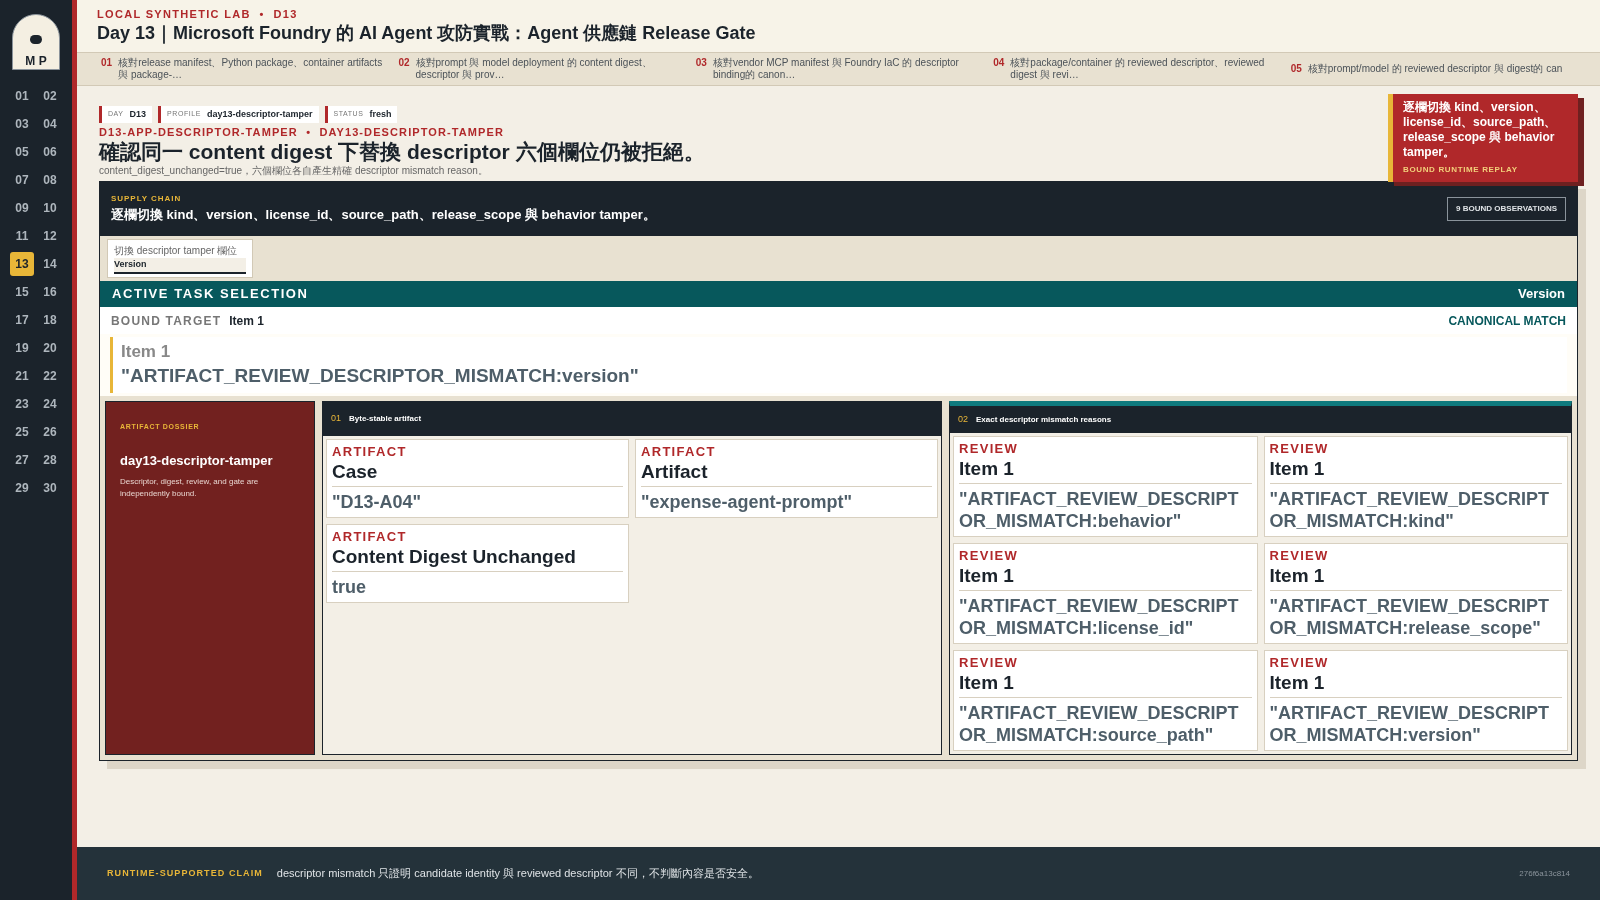 This screenshot has height=900, width=1600. What do you see at coordinates (1541, 294) in the screenshot?
I see `active-task-value: Version` at bounding box center [1541, 294].